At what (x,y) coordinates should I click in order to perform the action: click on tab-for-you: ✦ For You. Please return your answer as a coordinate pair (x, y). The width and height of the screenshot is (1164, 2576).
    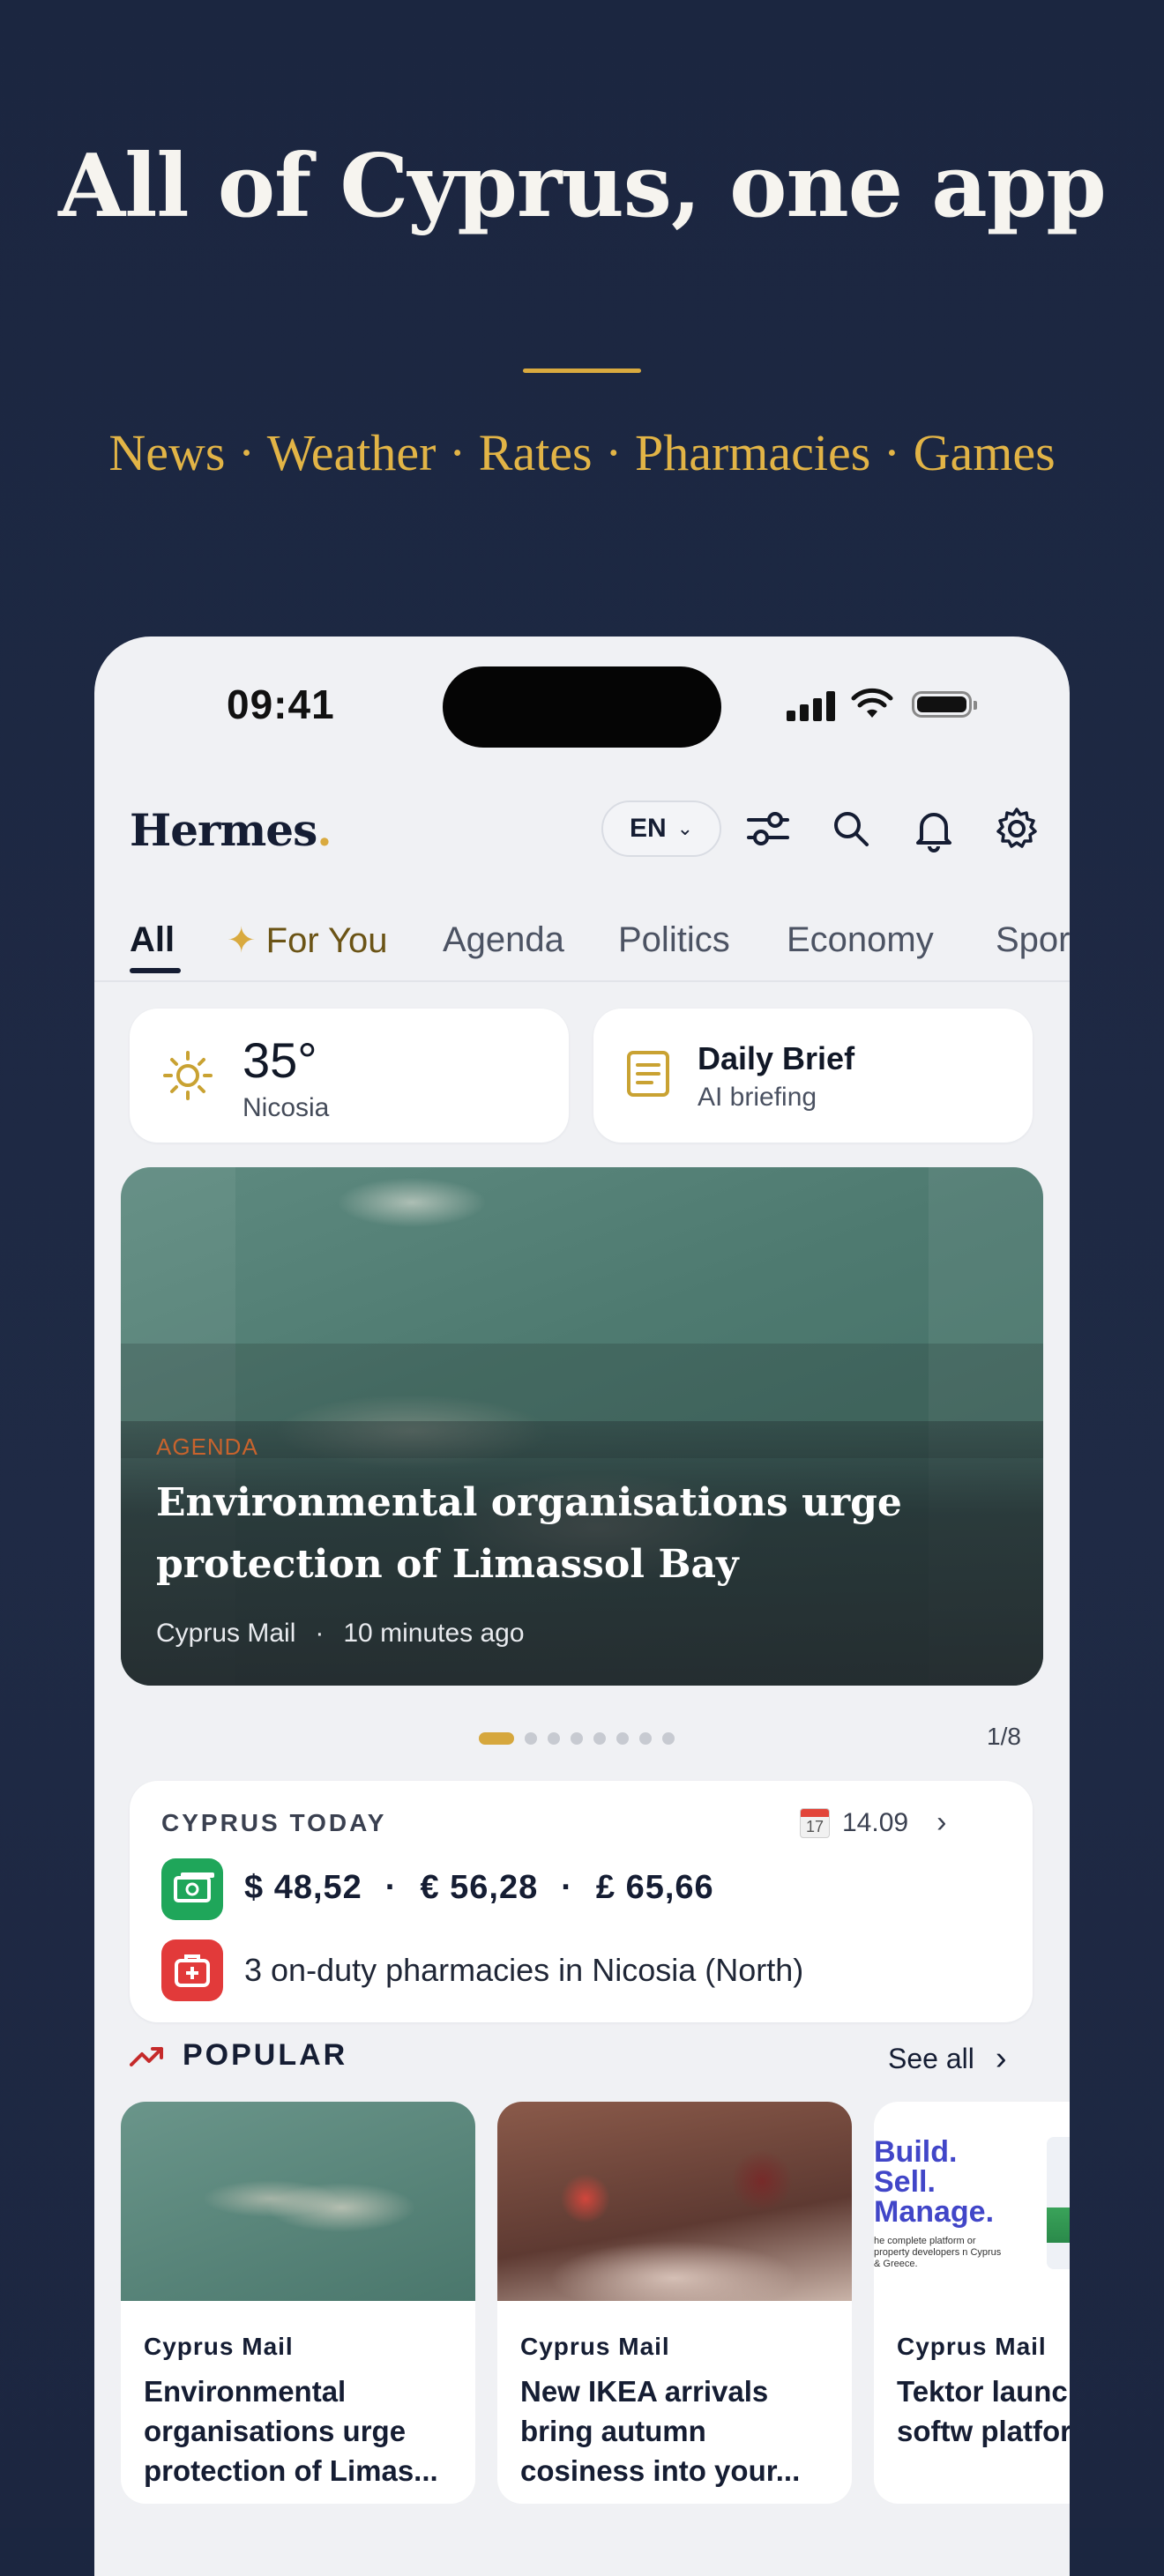
    Looking at the image, I should click on (307, 941).